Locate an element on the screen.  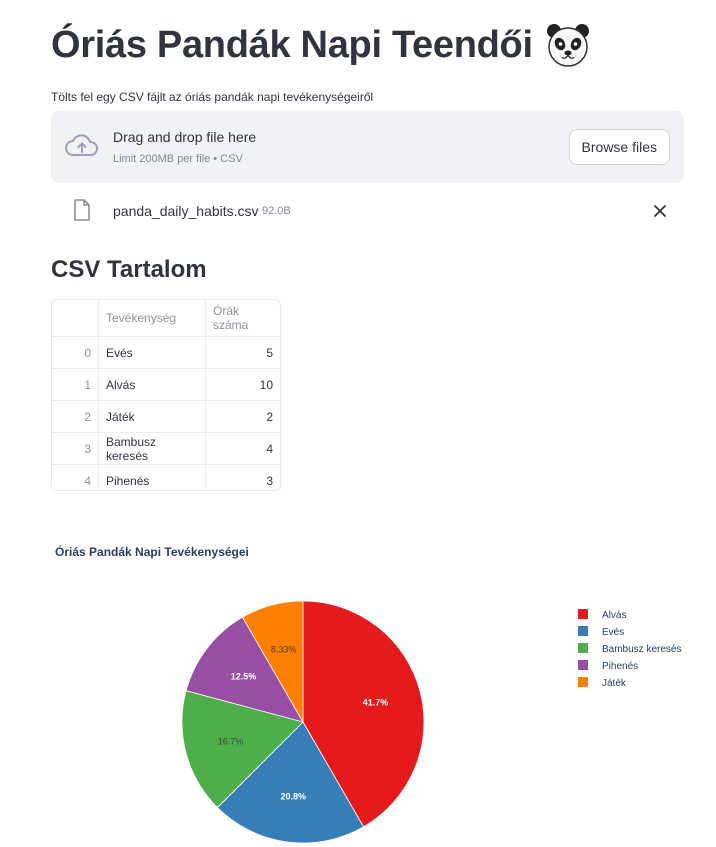
row-index: 4 is located at coordinates (75, 477).